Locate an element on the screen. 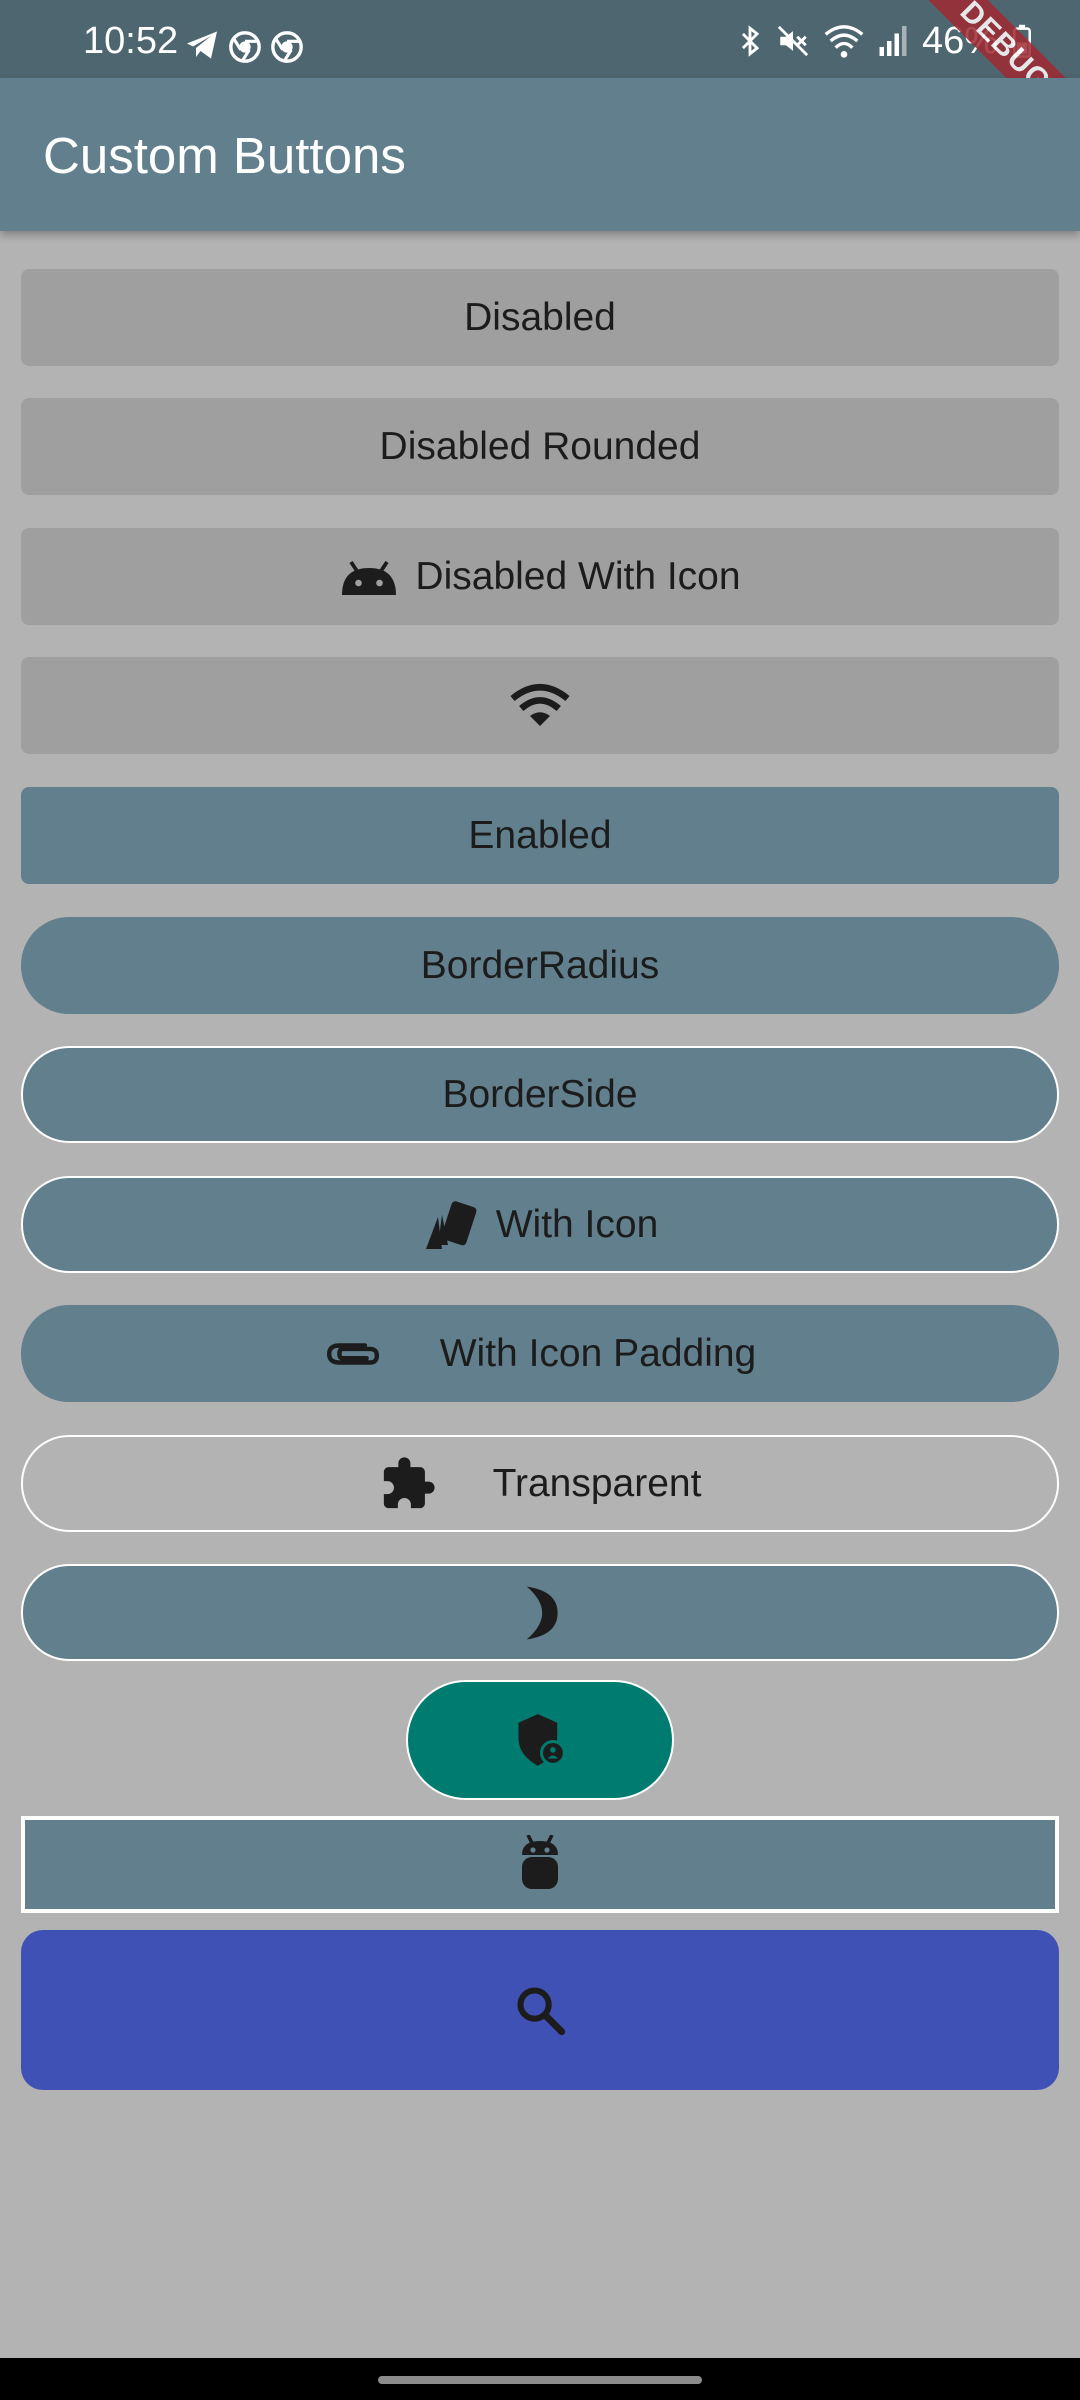 The width and height of the screenshot is (1080, 2400). button-label: Disabled With Icon is located at coordinates (578, 576).